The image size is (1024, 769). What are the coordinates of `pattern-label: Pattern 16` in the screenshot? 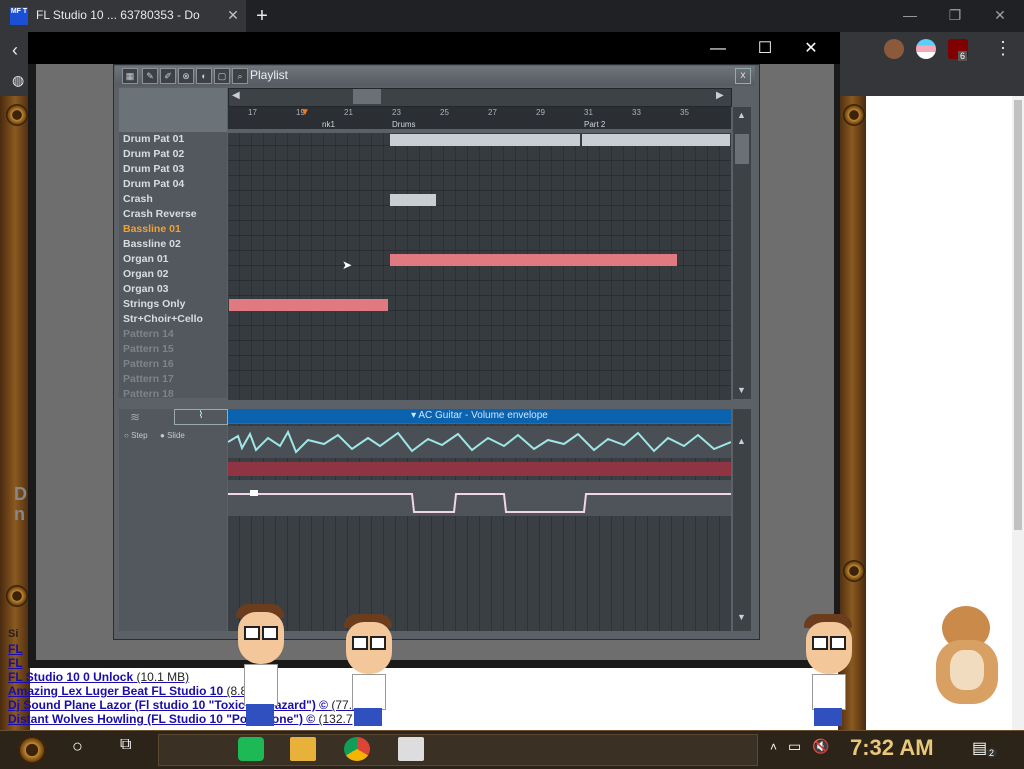 It's located at (175, 365).